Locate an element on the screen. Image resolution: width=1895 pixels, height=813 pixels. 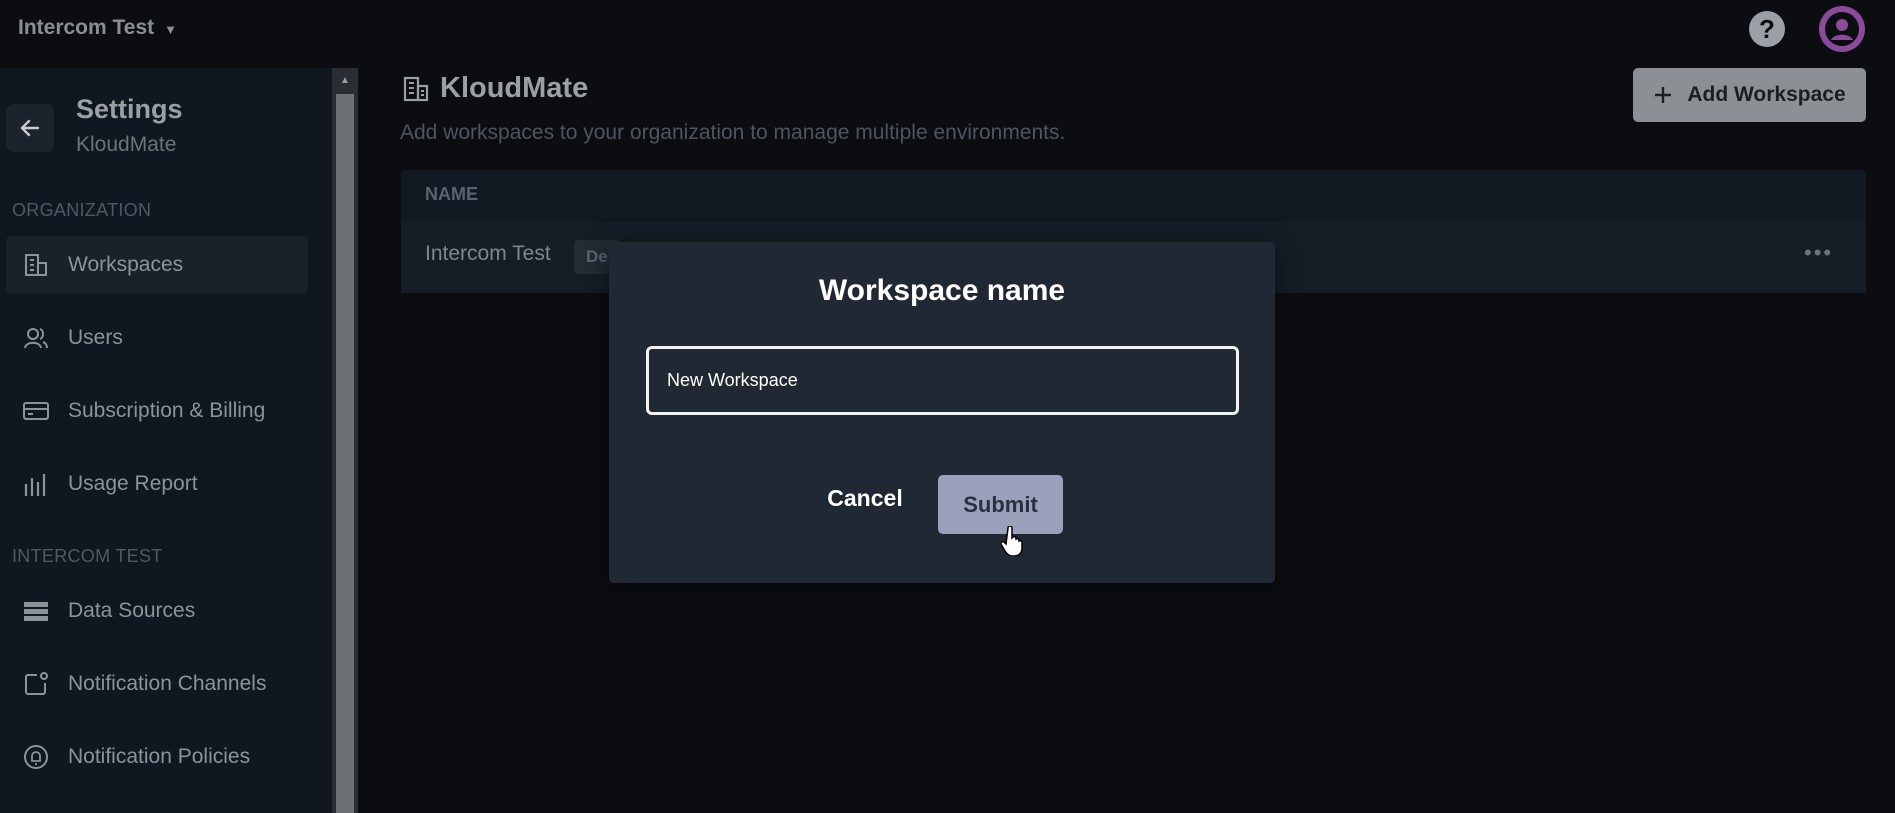
section-heading-intercom-test: INTERCOM TEST is located at coordinates (87, 556).